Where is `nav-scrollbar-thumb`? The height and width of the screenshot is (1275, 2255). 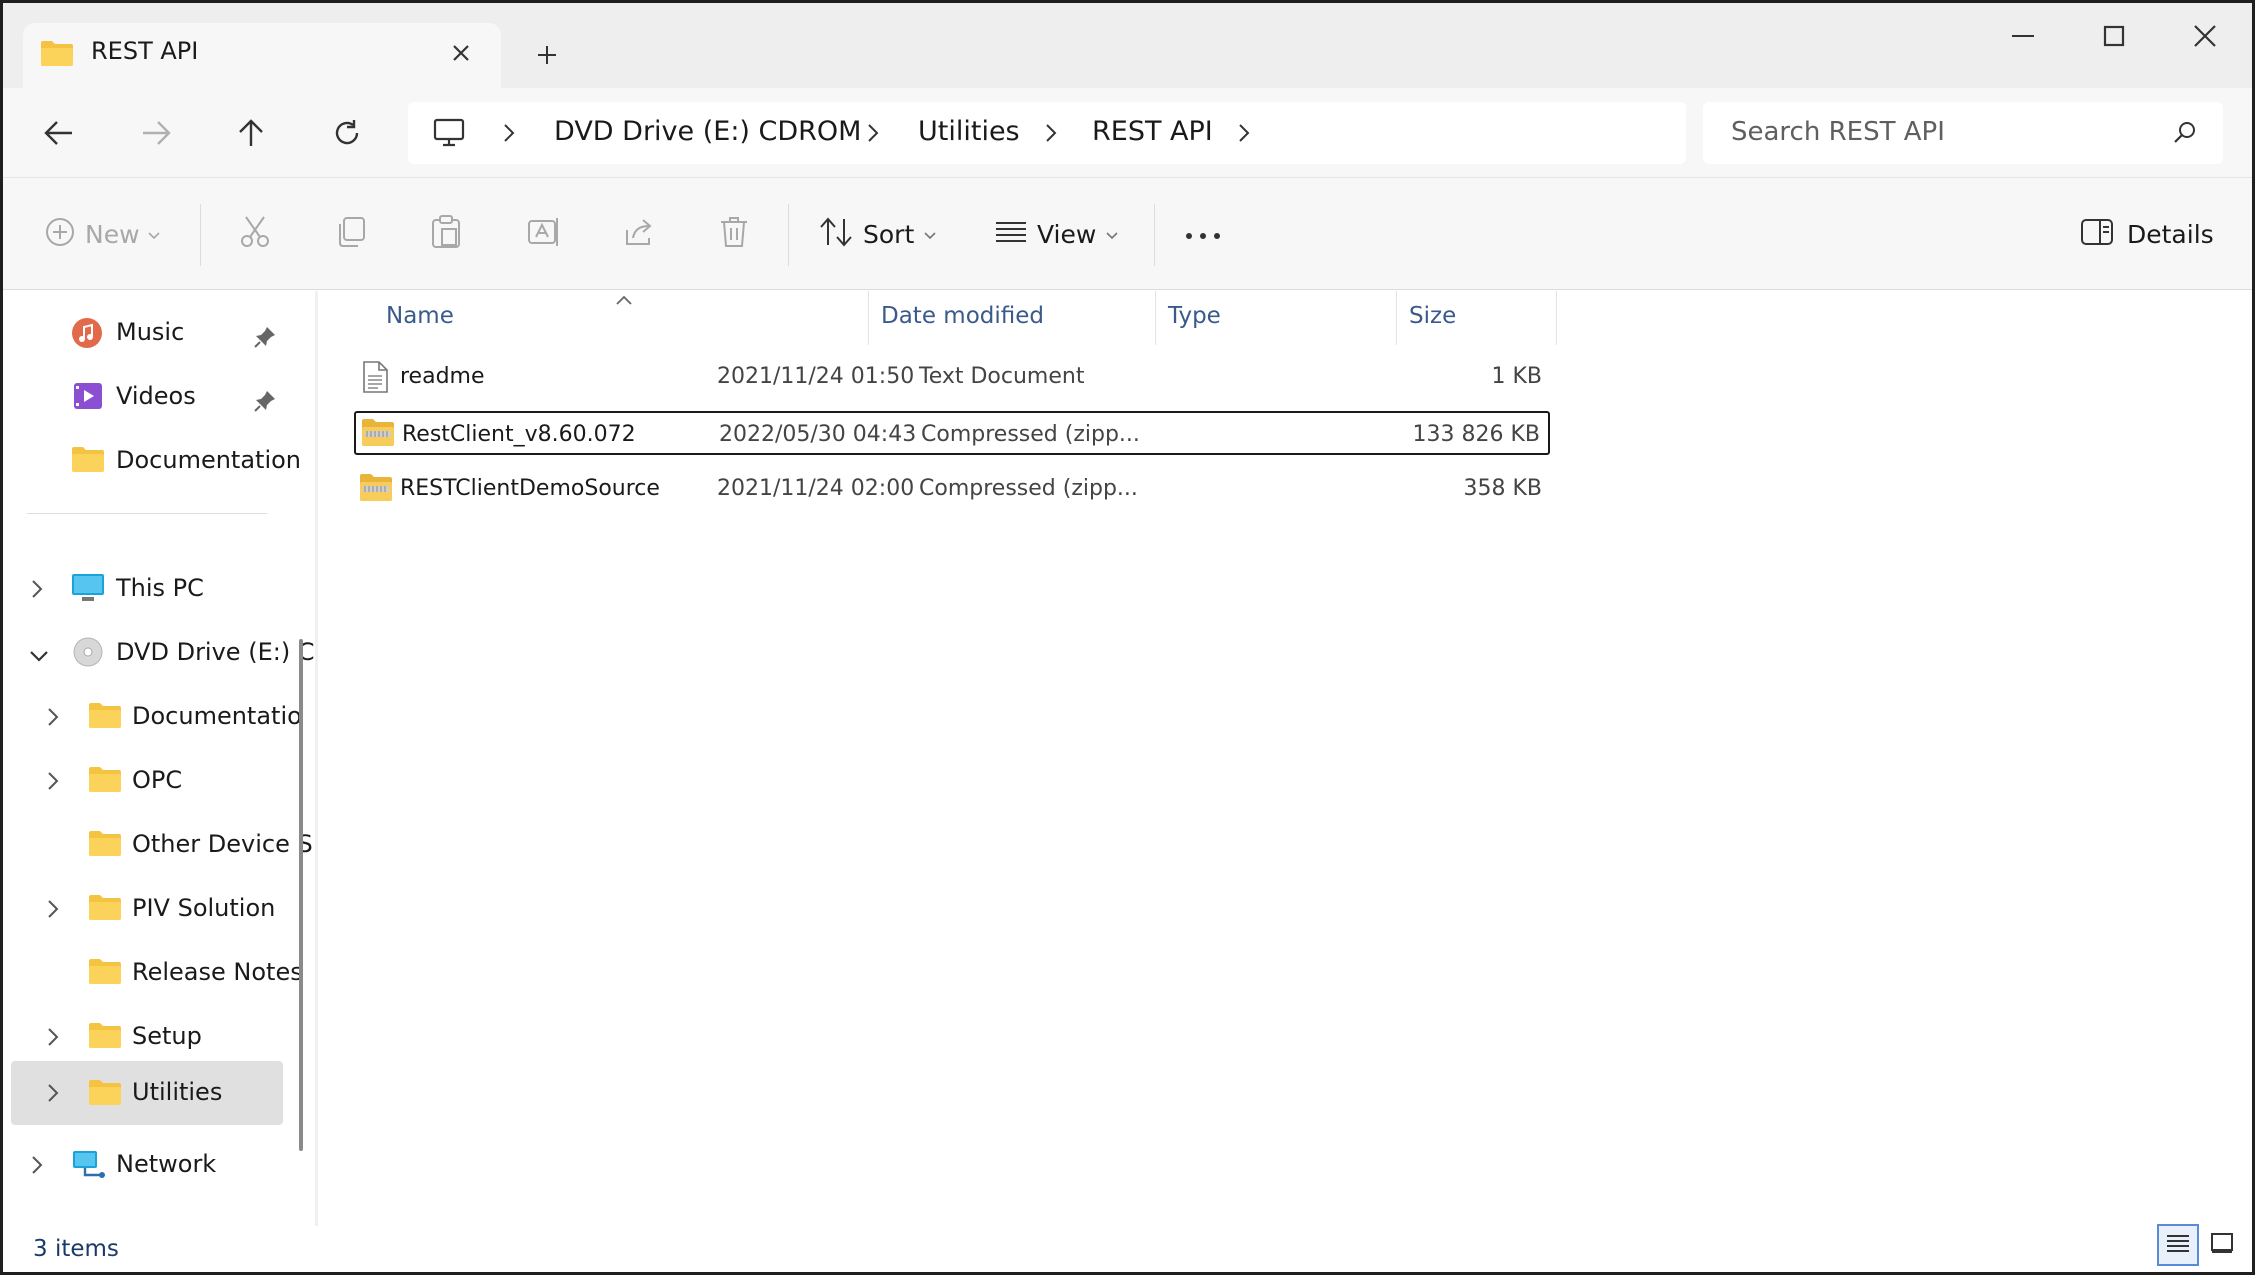 nav-scrollbar-thumb is located at coordinates (301, 895).